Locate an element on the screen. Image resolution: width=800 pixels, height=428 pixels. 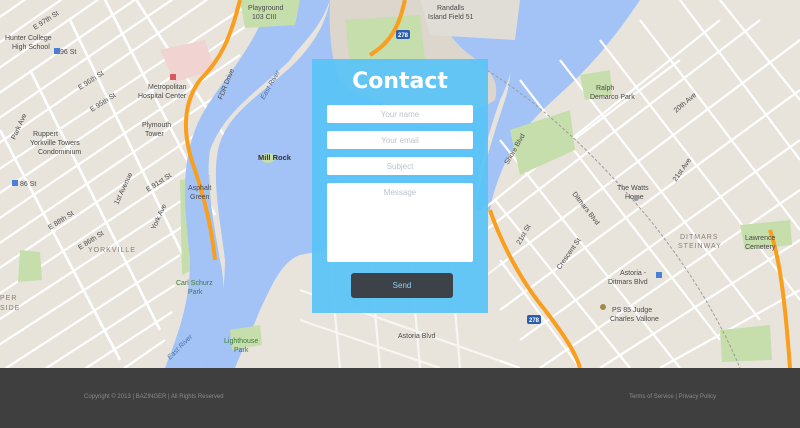
map-label: 86 St is located at coordinates (28, 184).